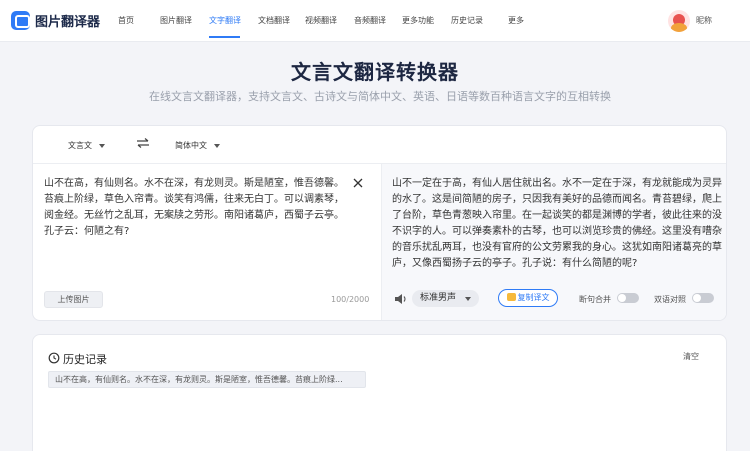 This screenshot has height=451, width=750. What do you see at coordinates (375, 72) in the screenshot?
I see `page-title: 文言文翻译转换器` at bounding box center [375, 72].